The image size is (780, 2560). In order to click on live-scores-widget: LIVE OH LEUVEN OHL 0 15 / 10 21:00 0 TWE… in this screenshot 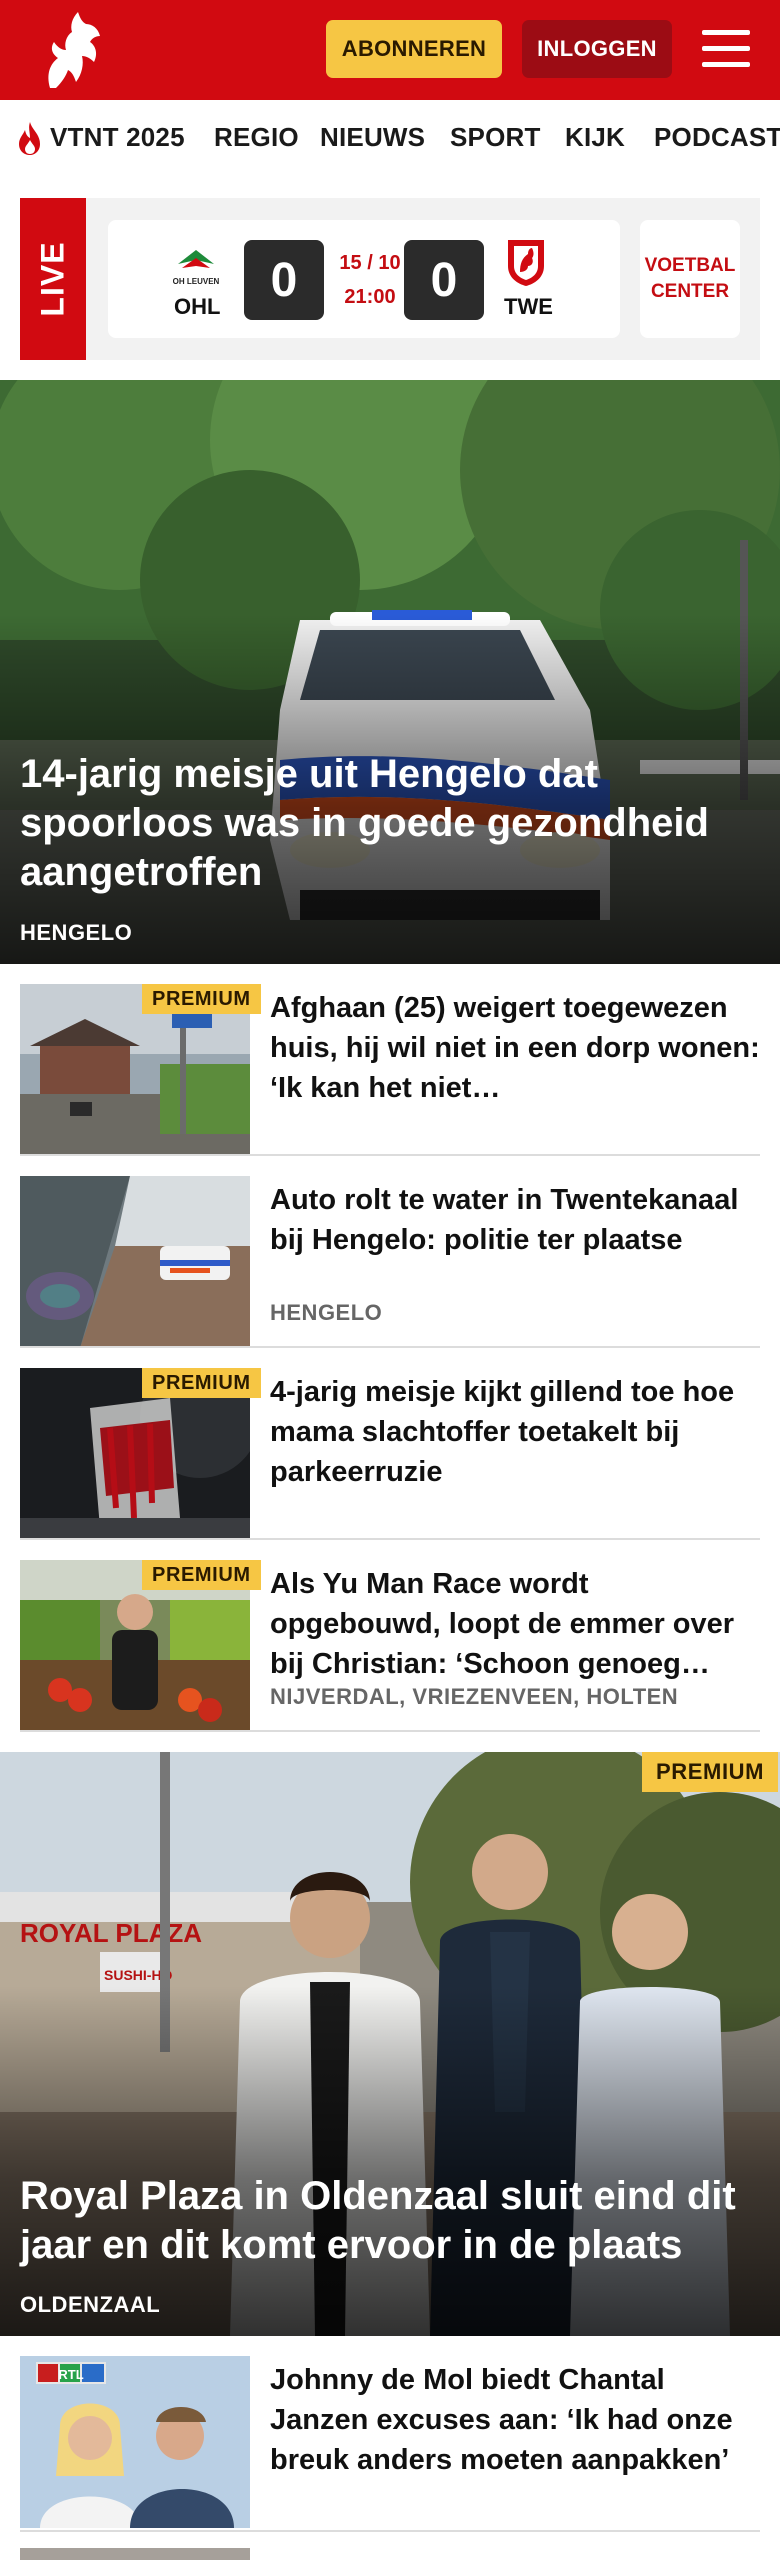, I will do `click(390, 279)`.